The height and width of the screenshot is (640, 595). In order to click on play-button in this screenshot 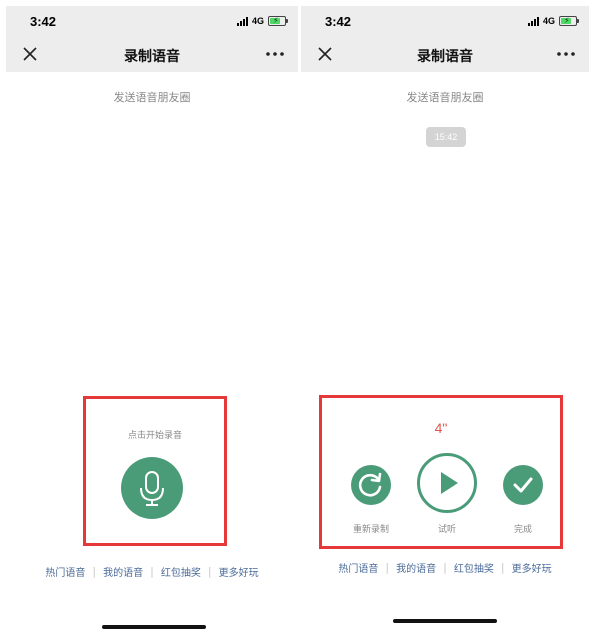, I will do `click(447, 483)`.